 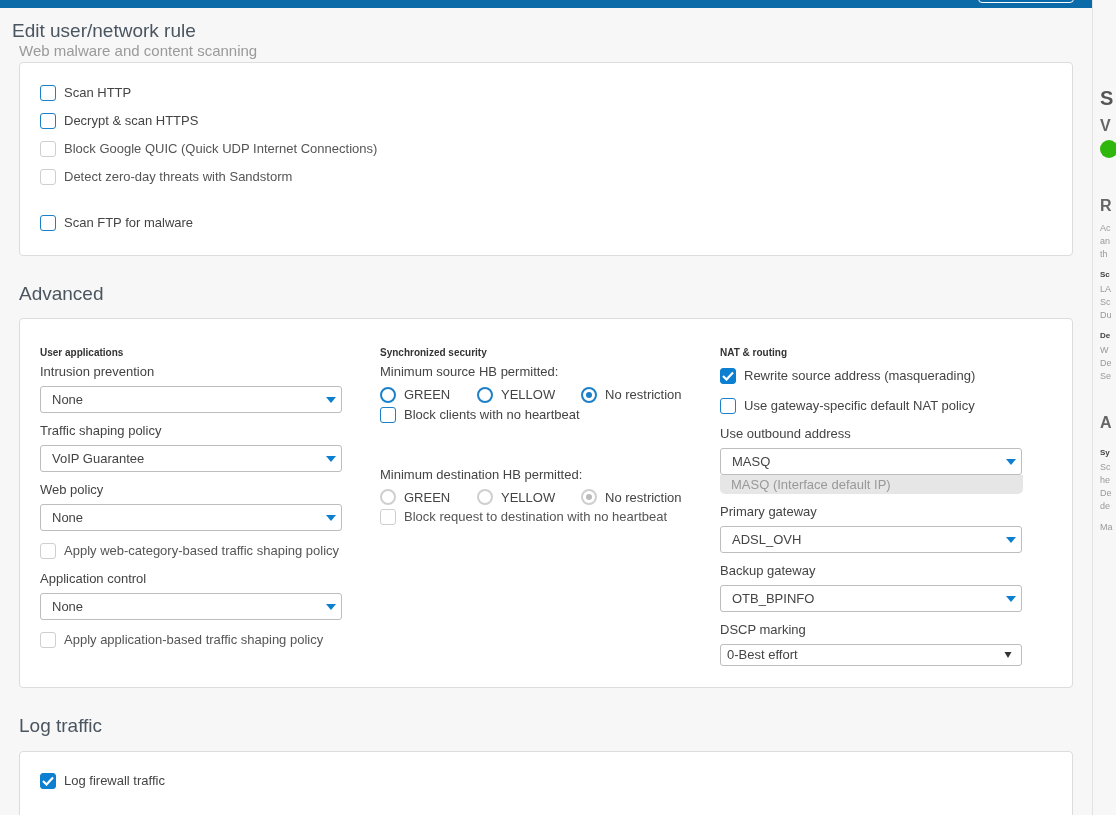 What do you see at coordinates (1105, 275) in the screenshot?
I see `panel-label: Sc` at bounding box center [1105, 275].